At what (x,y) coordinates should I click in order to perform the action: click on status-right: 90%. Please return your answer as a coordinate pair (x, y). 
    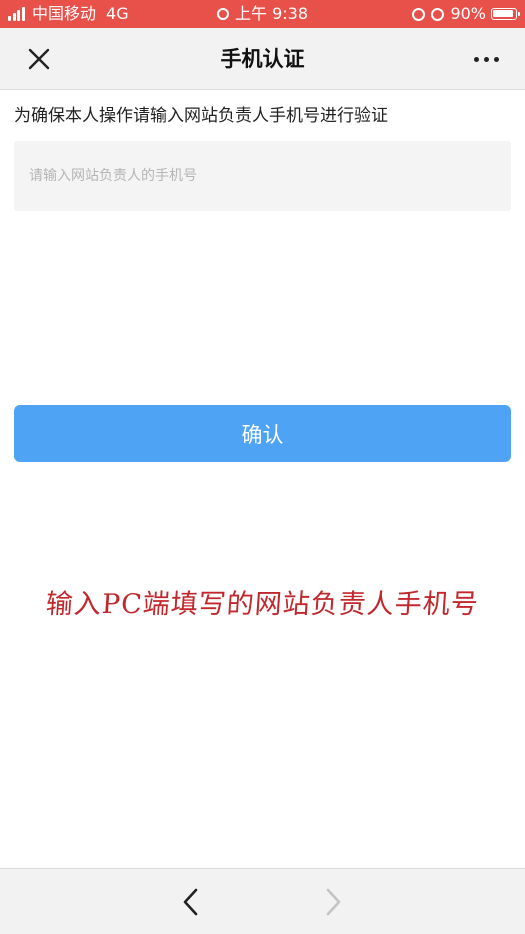
    Looking at the image, I should click on (466, 14).